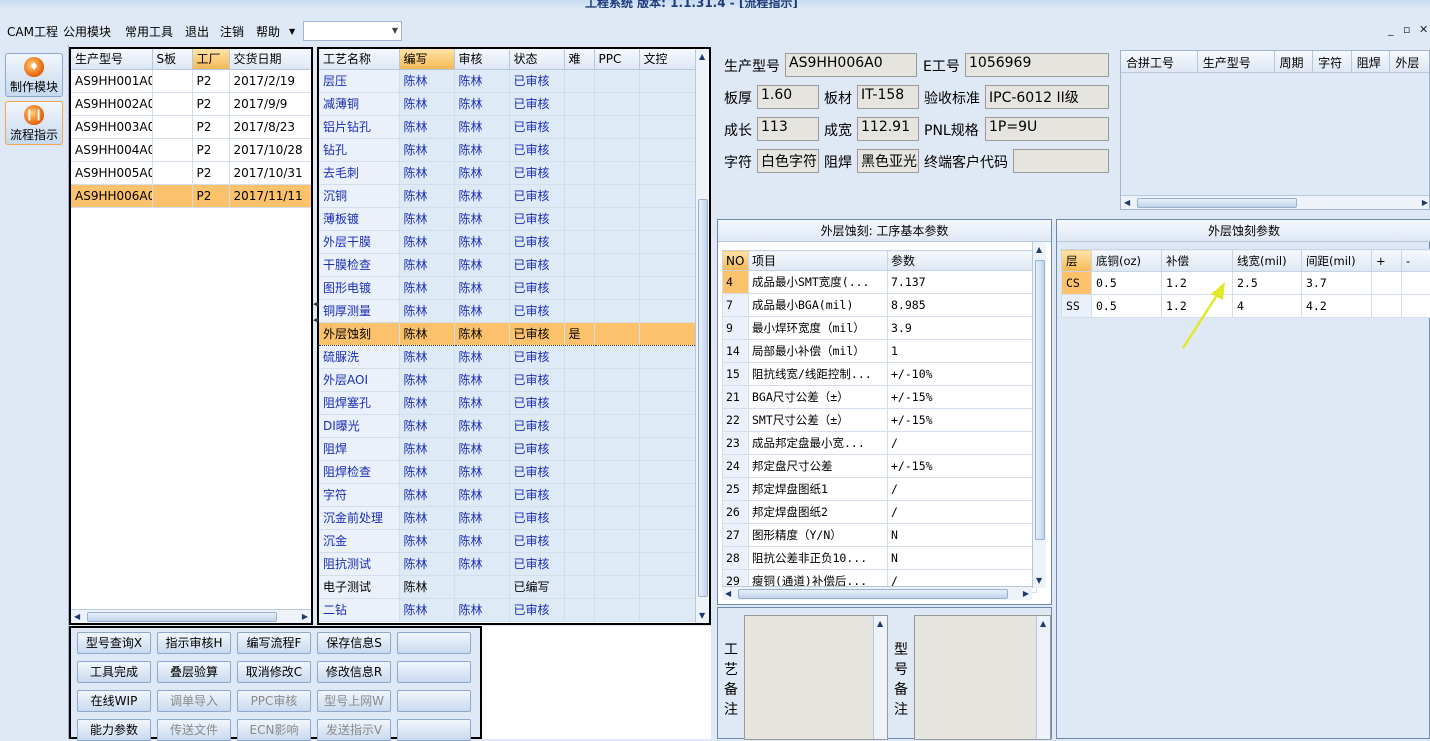  I want to click on action-button: 编写流程F, so click(274, 643).